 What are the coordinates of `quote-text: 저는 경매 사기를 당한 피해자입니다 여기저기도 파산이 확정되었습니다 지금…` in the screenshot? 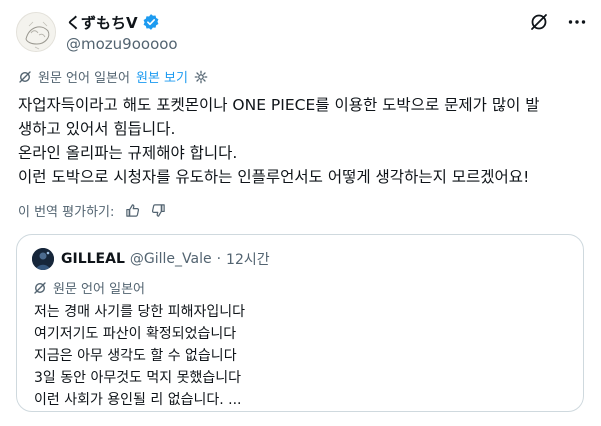 It's located at (139, 356).